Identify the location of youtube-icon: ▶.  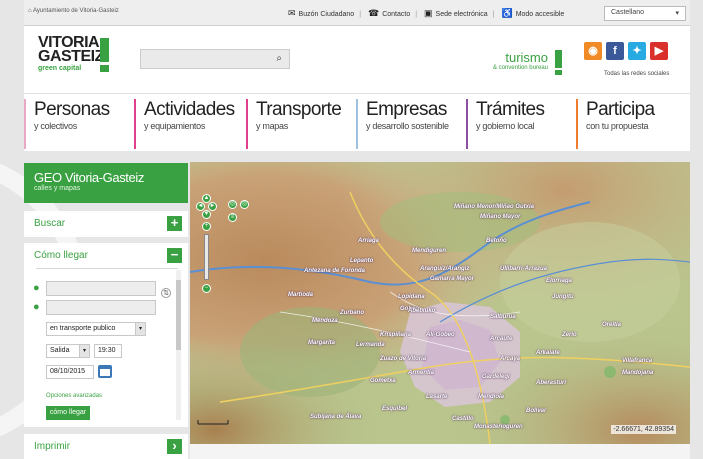
(659, 51).